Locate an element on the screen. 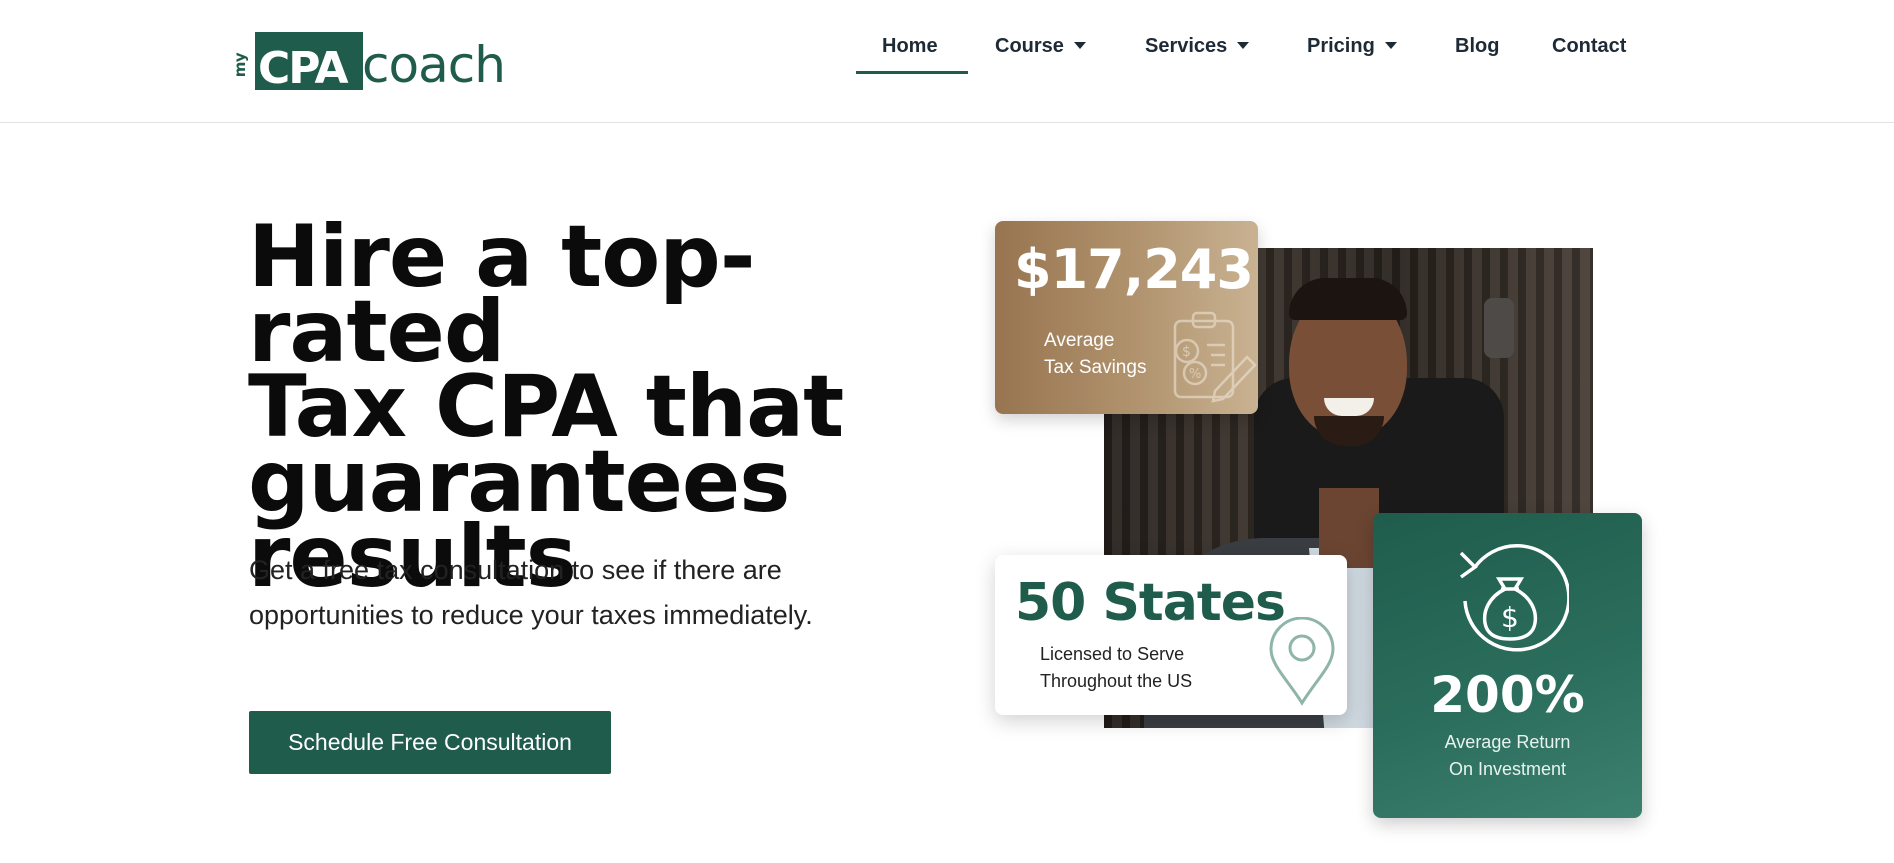  nav-item-course: Course is located at coordinates (1040, 46).